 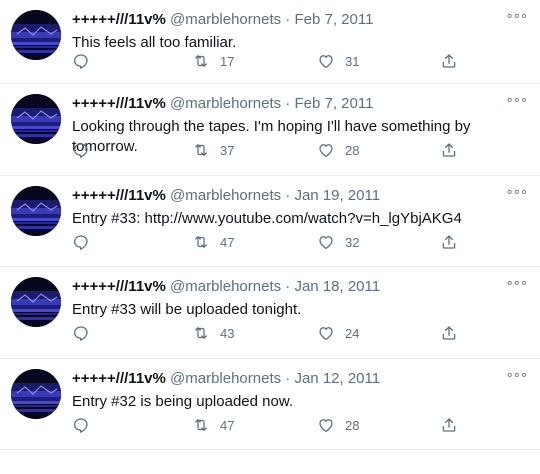 What do you see at coordinates (227, 150) in the screenshot?
I see `retweet-count: 37` at bounding box center [227, 150].